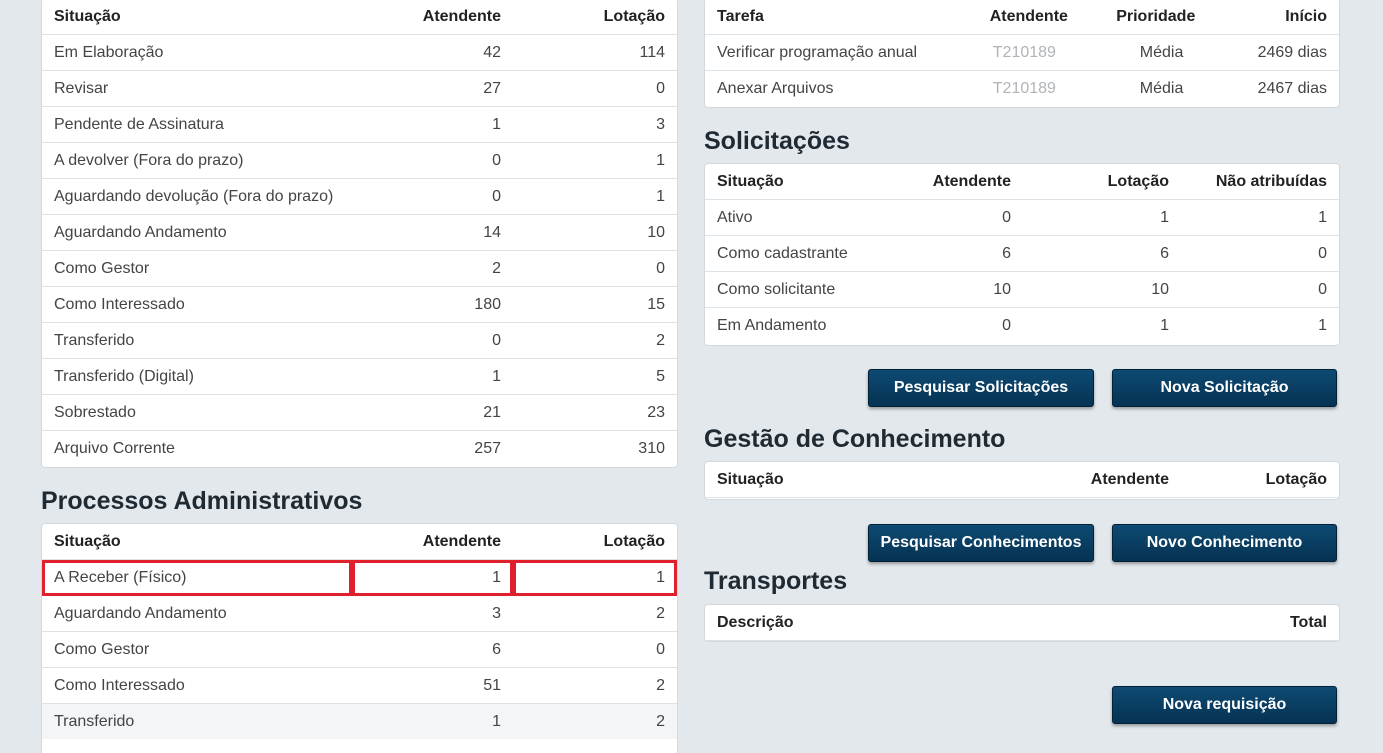  What do you see at coordinates (1102, 253) in the screenshot?
I see `cell-lotacao: 6` at bounding box center [1102, 253].